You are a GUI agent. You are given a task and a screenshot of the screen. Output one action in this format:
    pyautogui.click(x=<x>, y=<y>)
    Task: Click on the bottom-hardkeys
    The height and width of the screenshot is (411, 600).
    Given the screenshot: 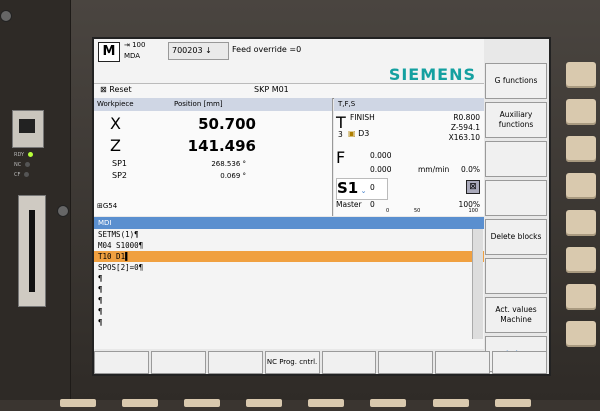 What is the action you would take?
    pyautogui.click(x=320, y=399)
    